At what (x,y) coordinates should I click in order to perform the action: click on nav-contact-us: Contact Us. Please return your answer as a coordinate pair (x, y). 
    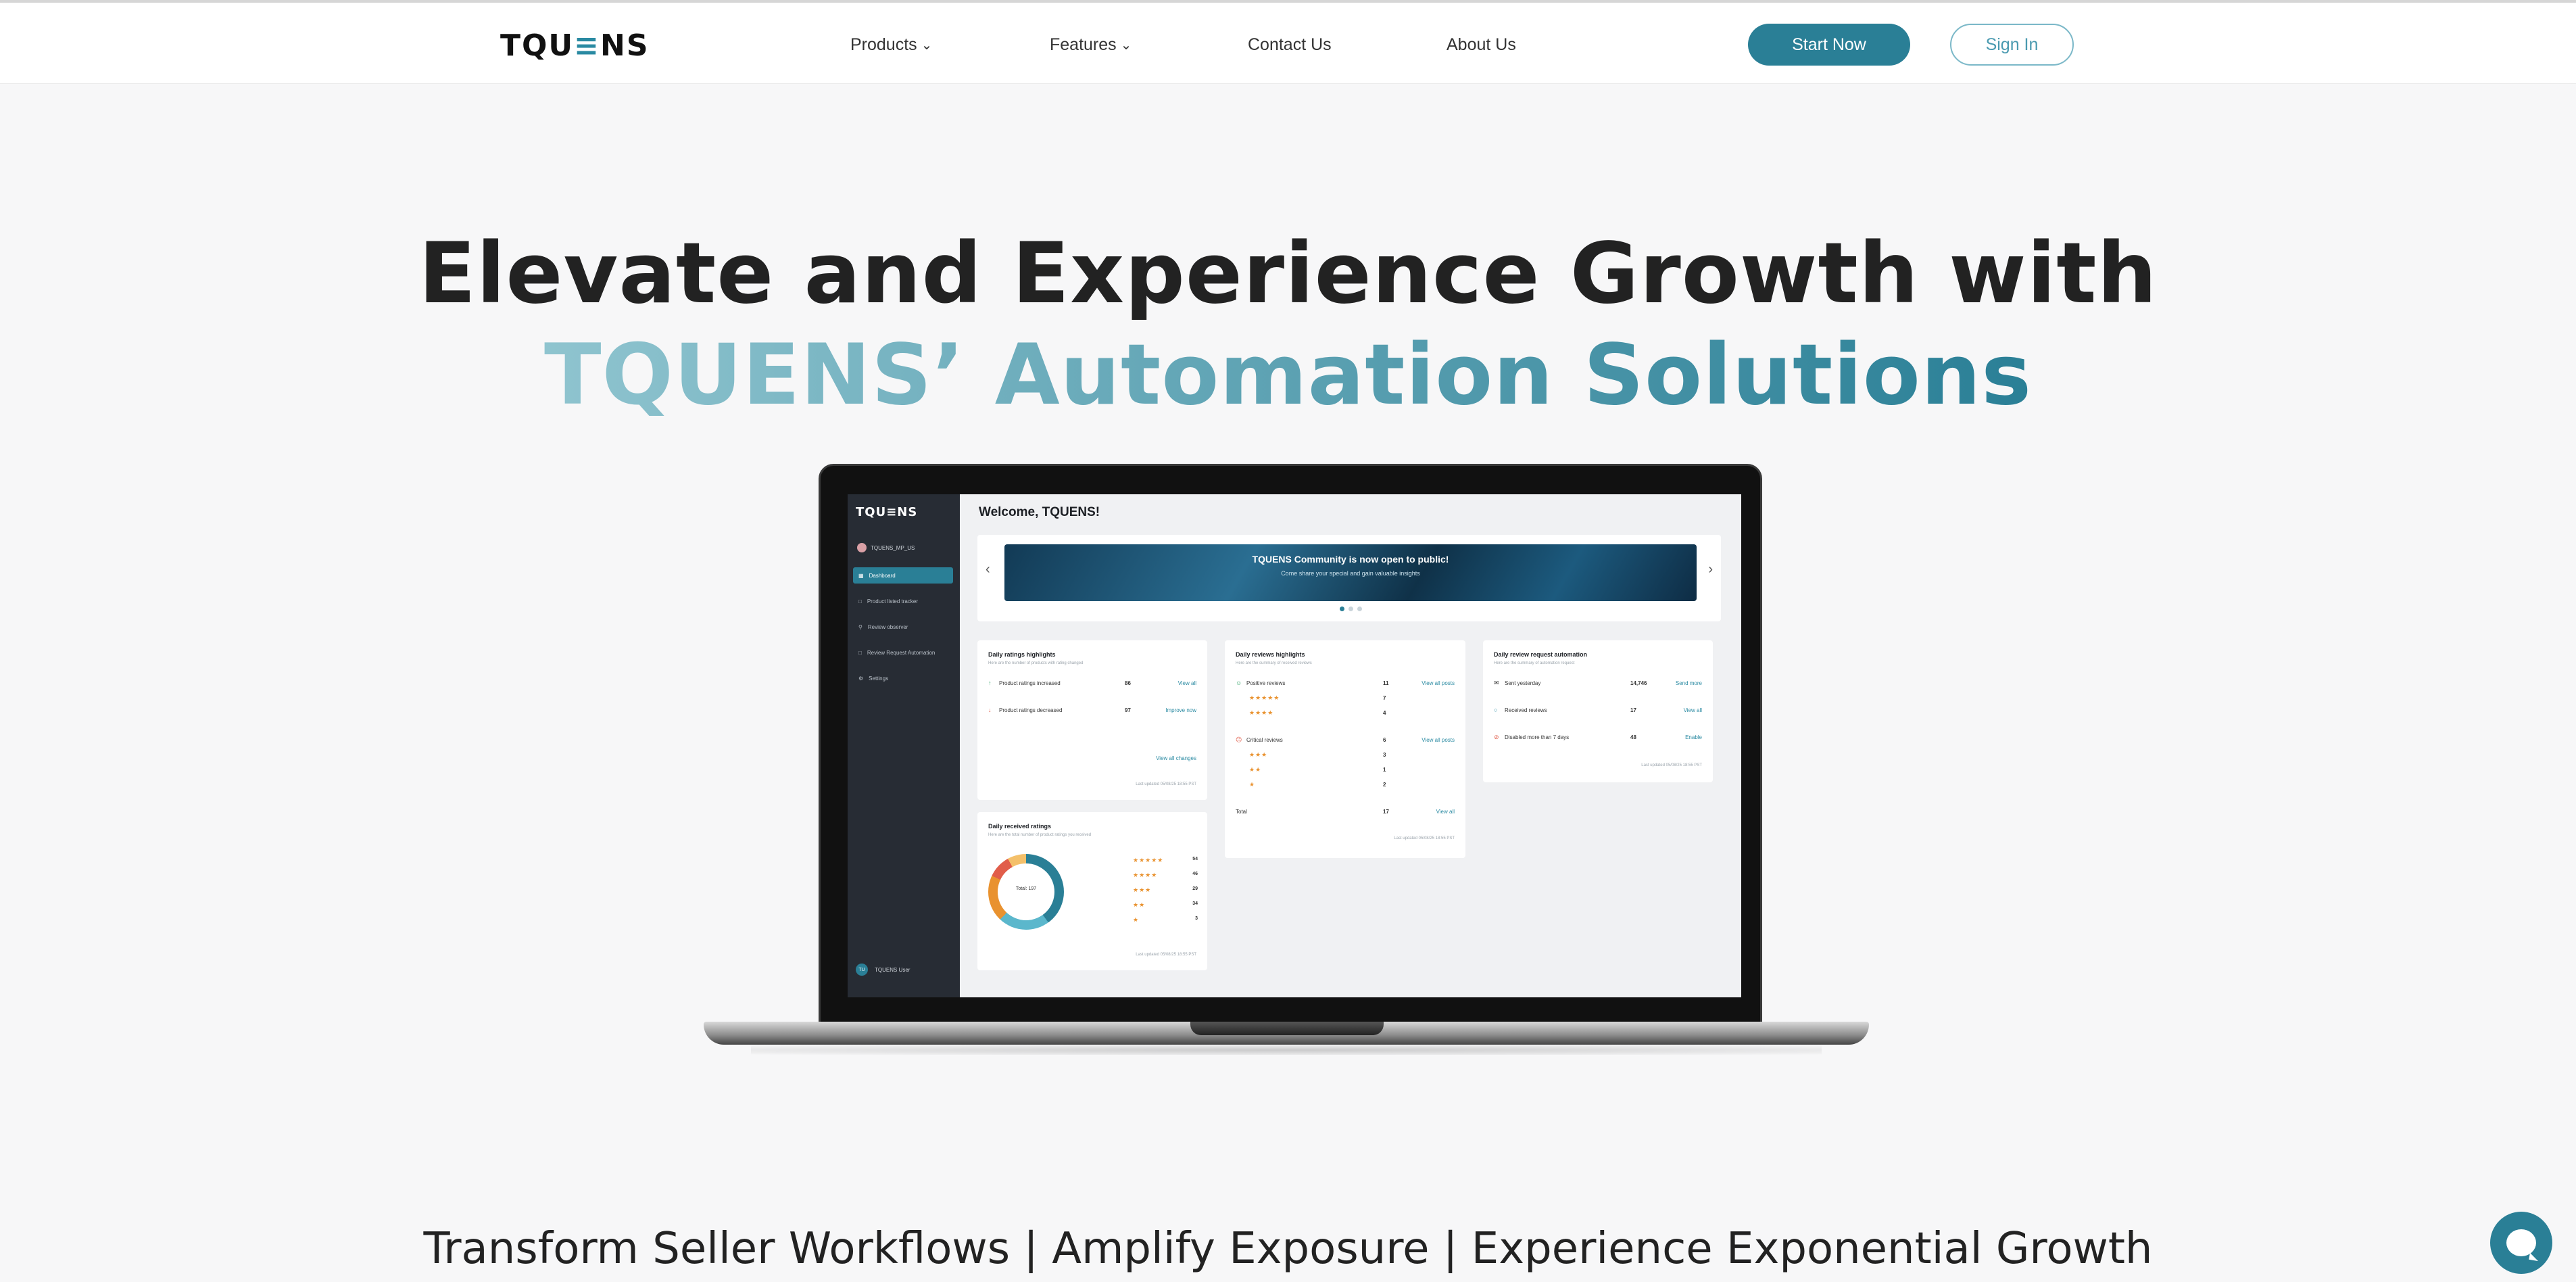
    Looking at the image, I should click on (1290, 45).